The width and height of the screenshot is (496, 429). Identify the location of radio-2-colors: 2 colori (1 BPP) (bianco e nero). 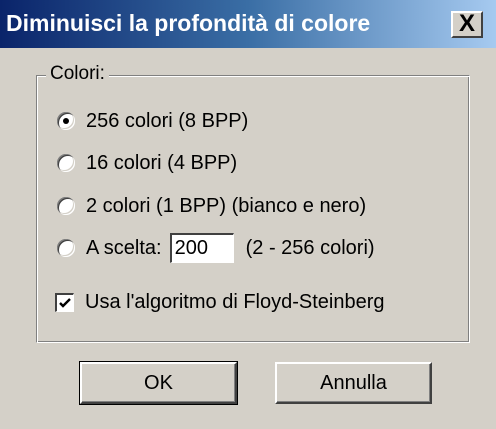
(211, 206).